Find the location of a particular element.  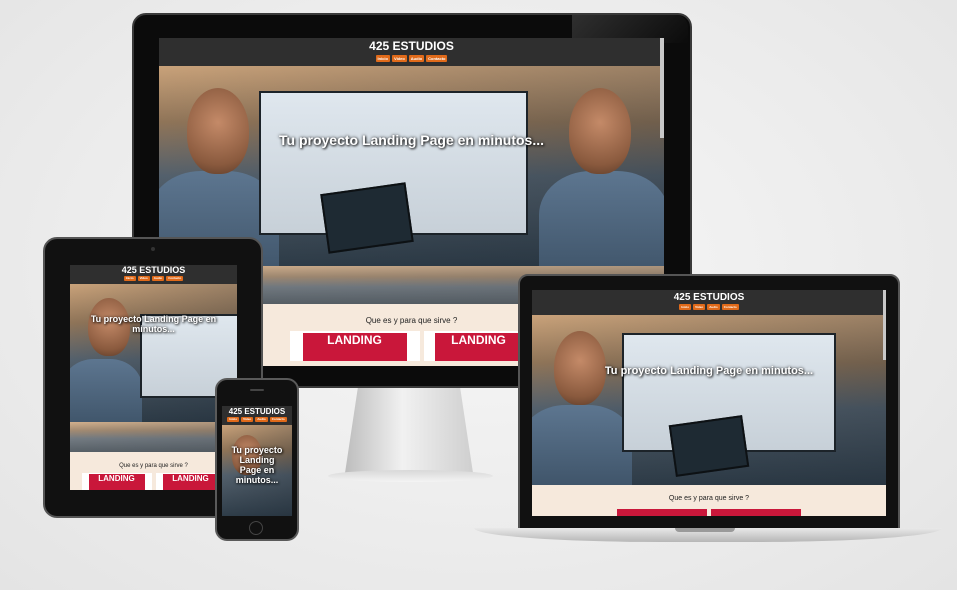

monitor-stand is located at coordinates (409, 430).